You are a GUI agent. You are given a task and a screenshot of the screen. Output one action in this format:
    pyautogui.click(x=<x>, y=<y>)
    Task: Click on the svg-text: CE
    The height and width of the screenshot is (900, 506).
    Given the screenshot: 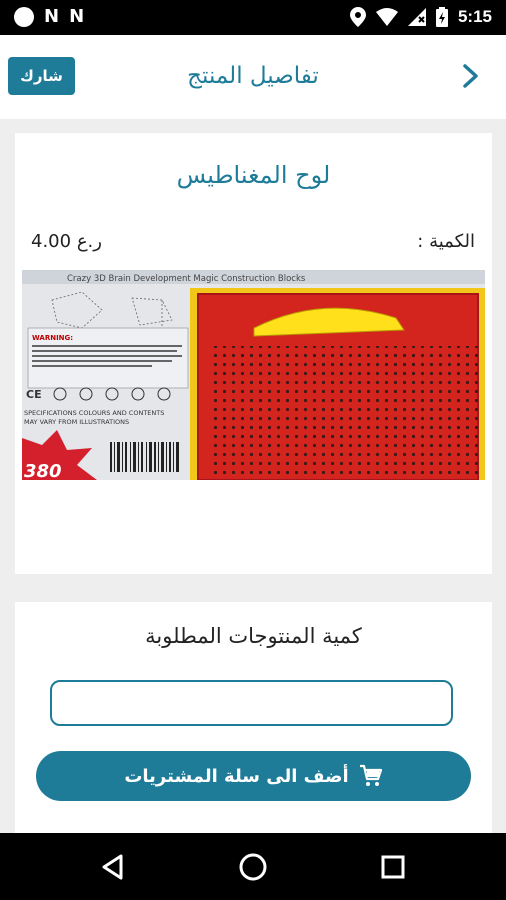 What is the action you would take?
    pyautogui.click(x=34, y=394)
    